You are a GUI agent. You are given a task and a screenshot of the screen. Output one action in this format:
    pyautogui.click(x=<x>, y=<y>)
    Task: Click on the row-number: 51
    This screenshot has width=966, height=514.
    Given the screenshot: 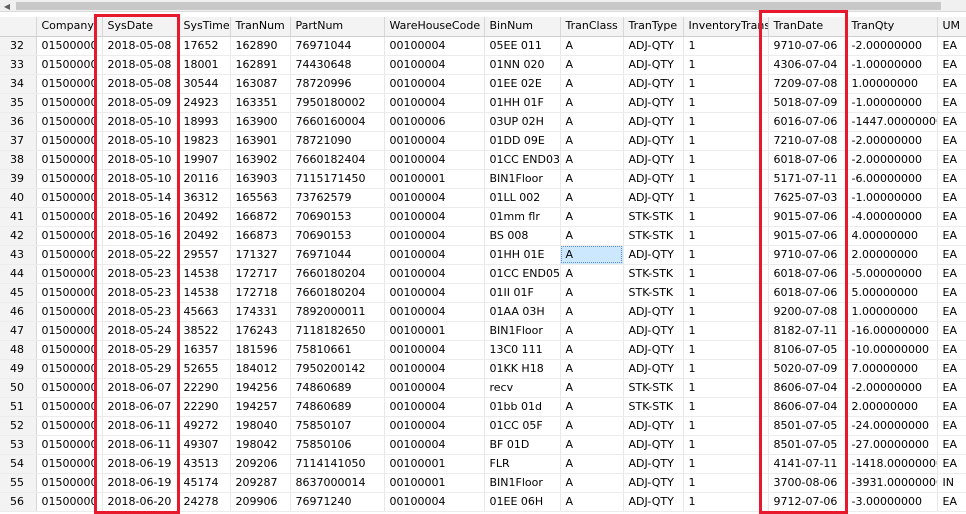 What is the action you would take?
    pyautogui.click(x=18, y=407)
    